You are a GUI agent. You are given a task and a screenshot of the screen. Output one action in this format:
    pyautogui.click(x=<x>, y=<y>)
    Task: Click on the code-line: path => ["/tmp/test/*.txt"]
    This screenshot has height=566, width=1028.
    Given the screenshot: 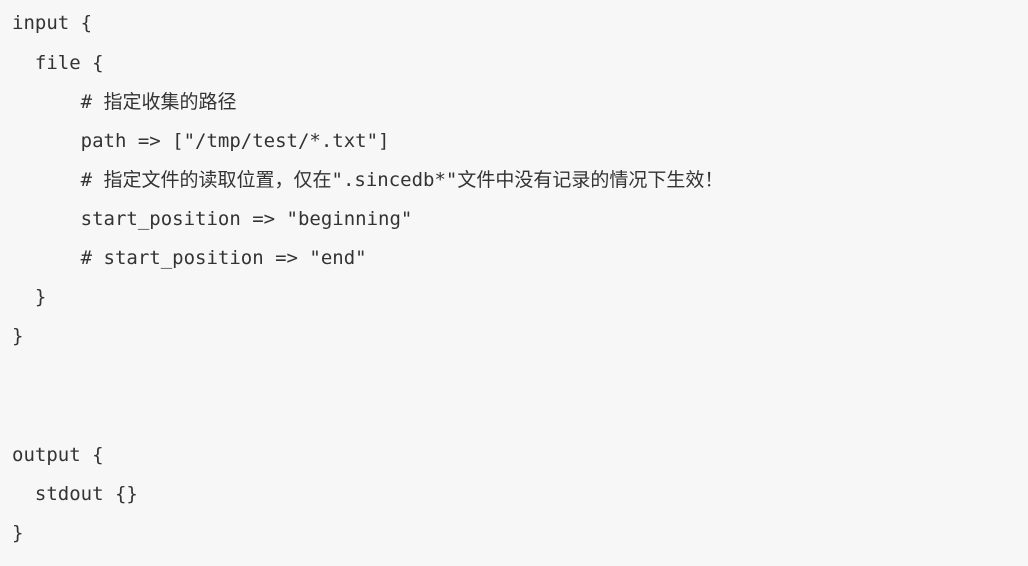 What is the action you would take?
    pyautogui.click(x=201, y=141)
    